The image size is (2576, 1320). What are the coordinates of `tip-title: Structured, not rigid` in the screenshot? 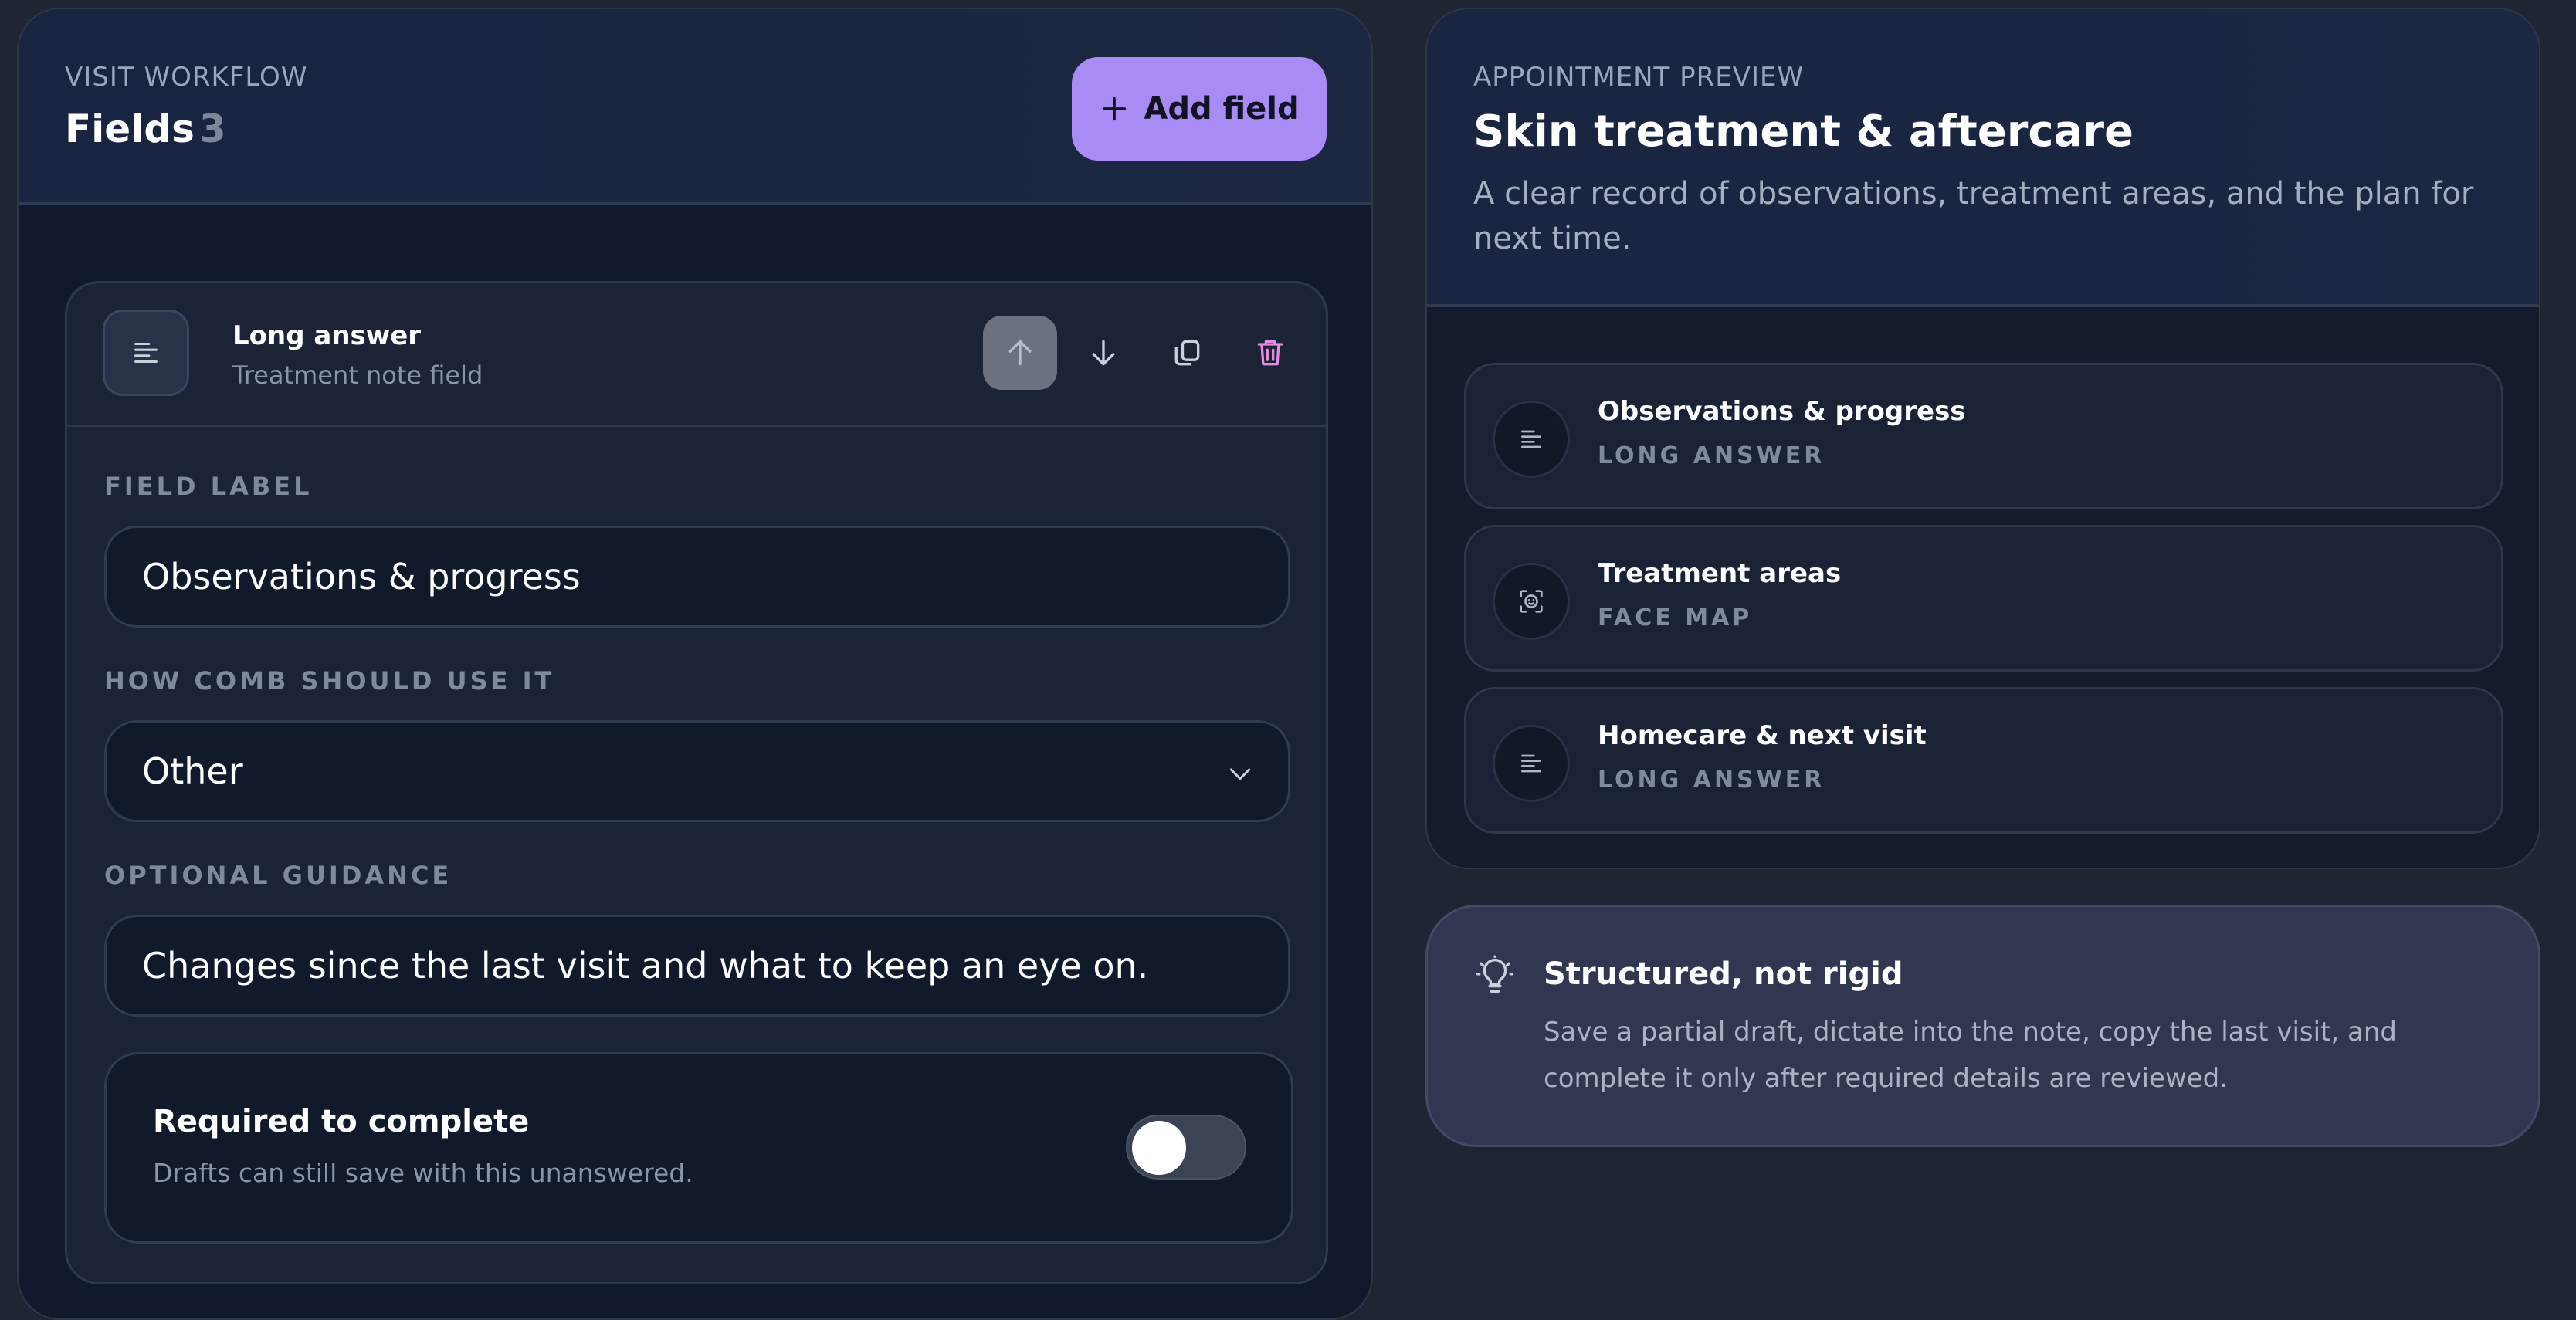 It's located at (1723, 974).